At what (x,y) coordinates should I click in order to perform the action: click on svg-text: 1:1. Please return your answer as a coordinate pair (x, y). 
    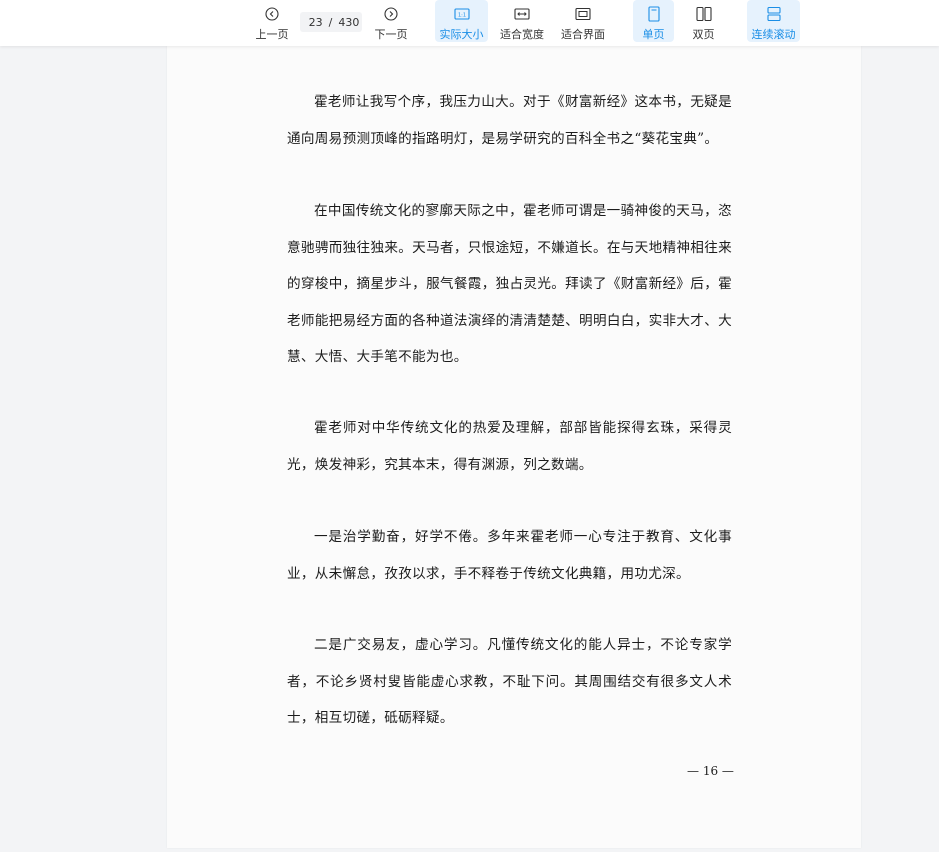
    Looking at the image, I should click on (461, 16).